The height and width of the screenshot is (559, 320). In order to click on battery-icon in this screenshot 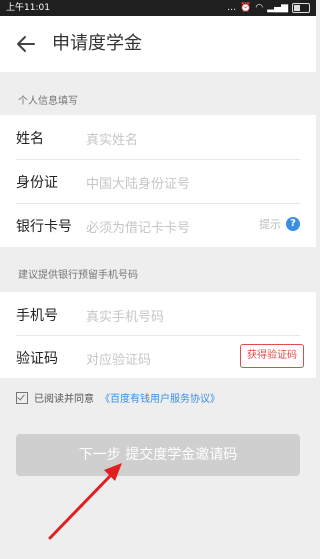, I will do `click(301, 8)`.